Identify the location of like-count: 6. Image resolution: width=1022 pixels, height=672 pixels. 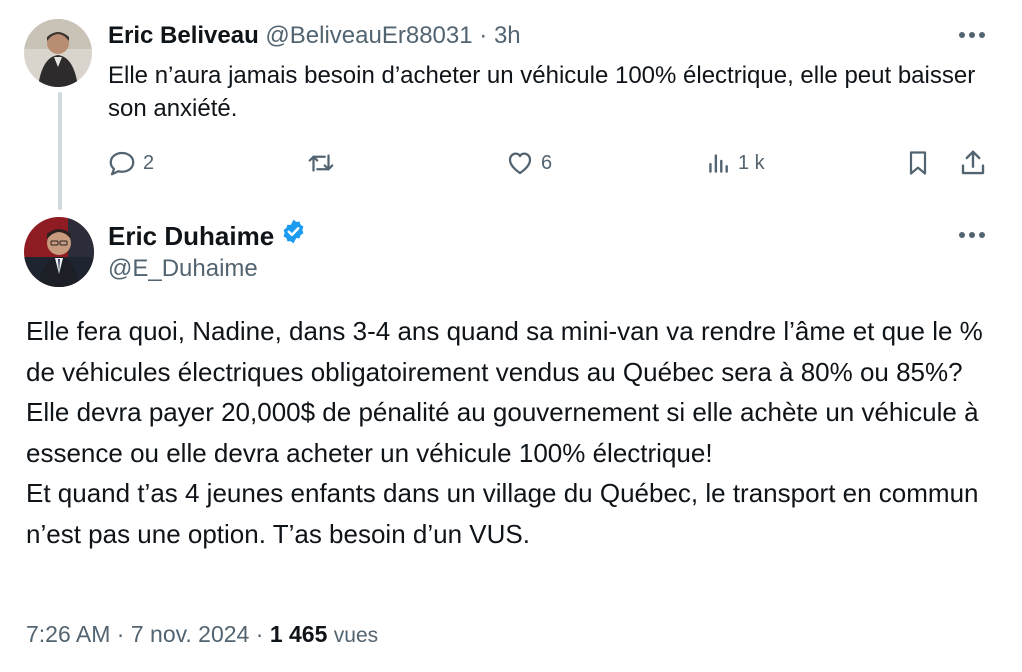
(547, 162).